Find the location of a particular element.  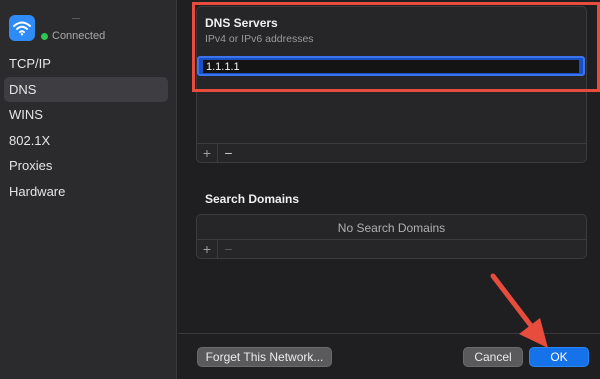

connection-status: Connected is located at coordinates (73, 36).